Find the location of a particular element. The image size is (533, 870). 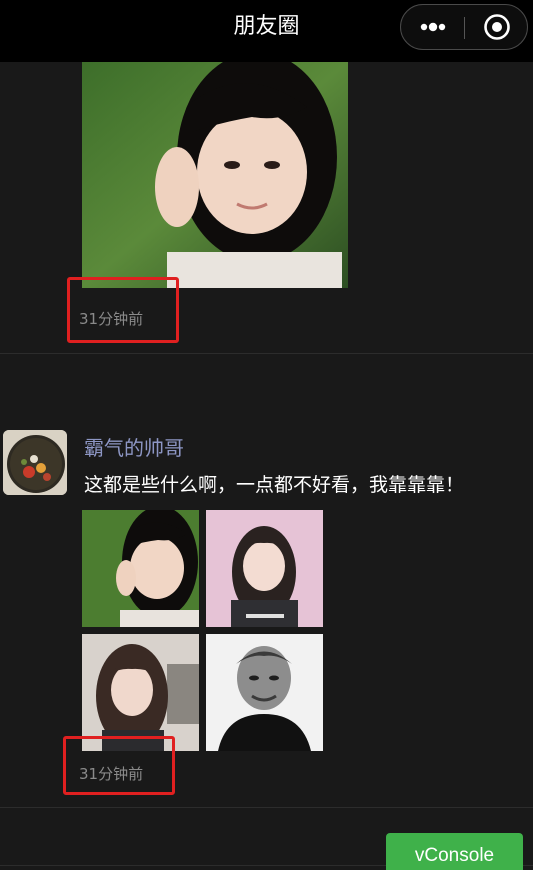

more-dots-icon is located at coordinates (432, 27).